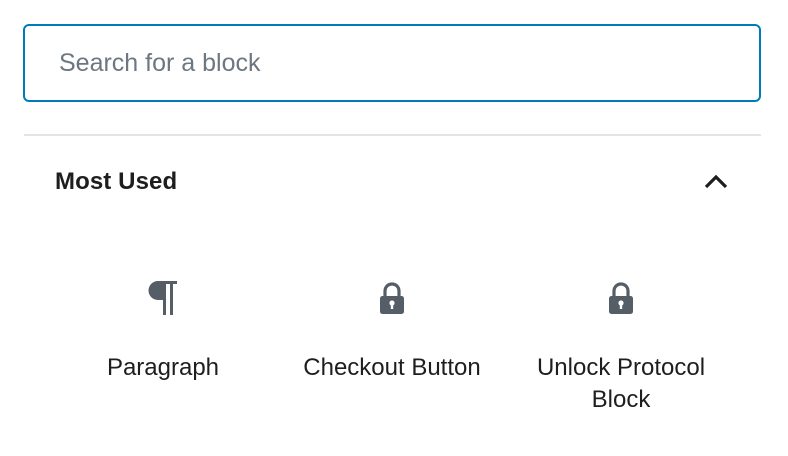  Describe the element at coordinates (163, 345) in the screenshot. I see `block-item-paragraph: Paragraph` at that location.